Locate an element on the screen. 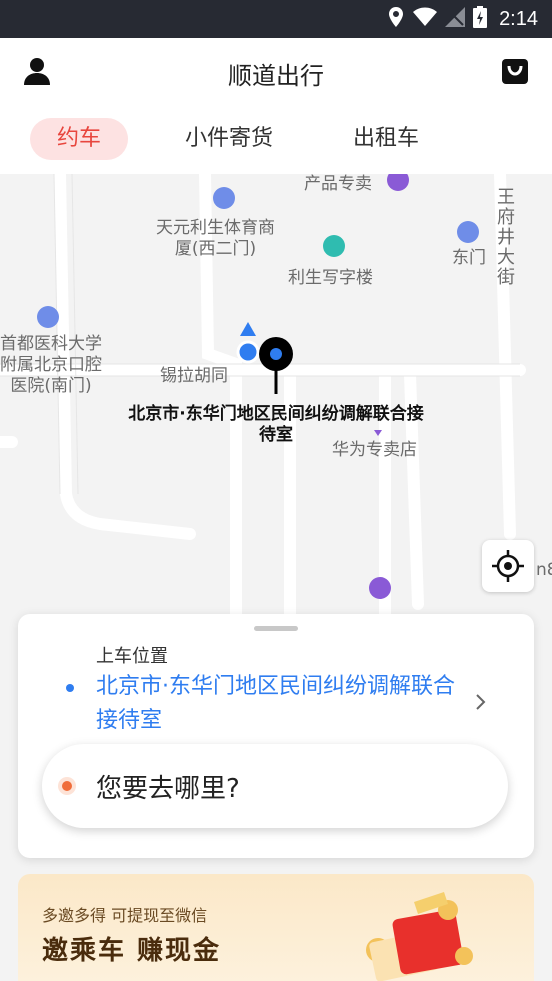 The height and width of the screenshot is (981, 552). poi-label: 王 府 井 大 街 is located at coordinates (506, 237).